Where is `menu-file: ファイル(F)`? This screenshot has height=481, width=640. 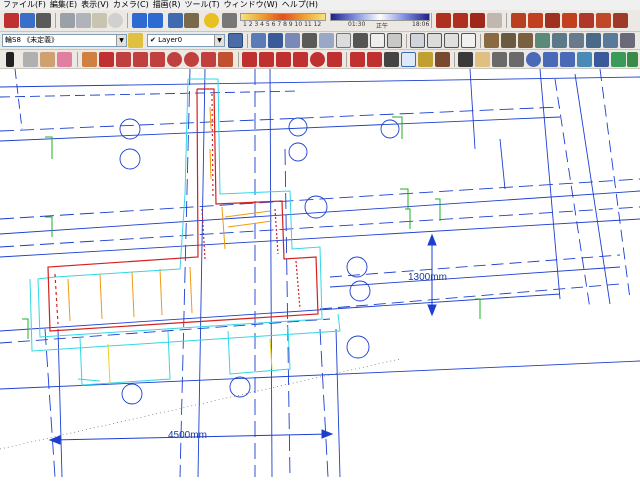
menu-file: ファイル(F) is located at coordinates (24, 5).